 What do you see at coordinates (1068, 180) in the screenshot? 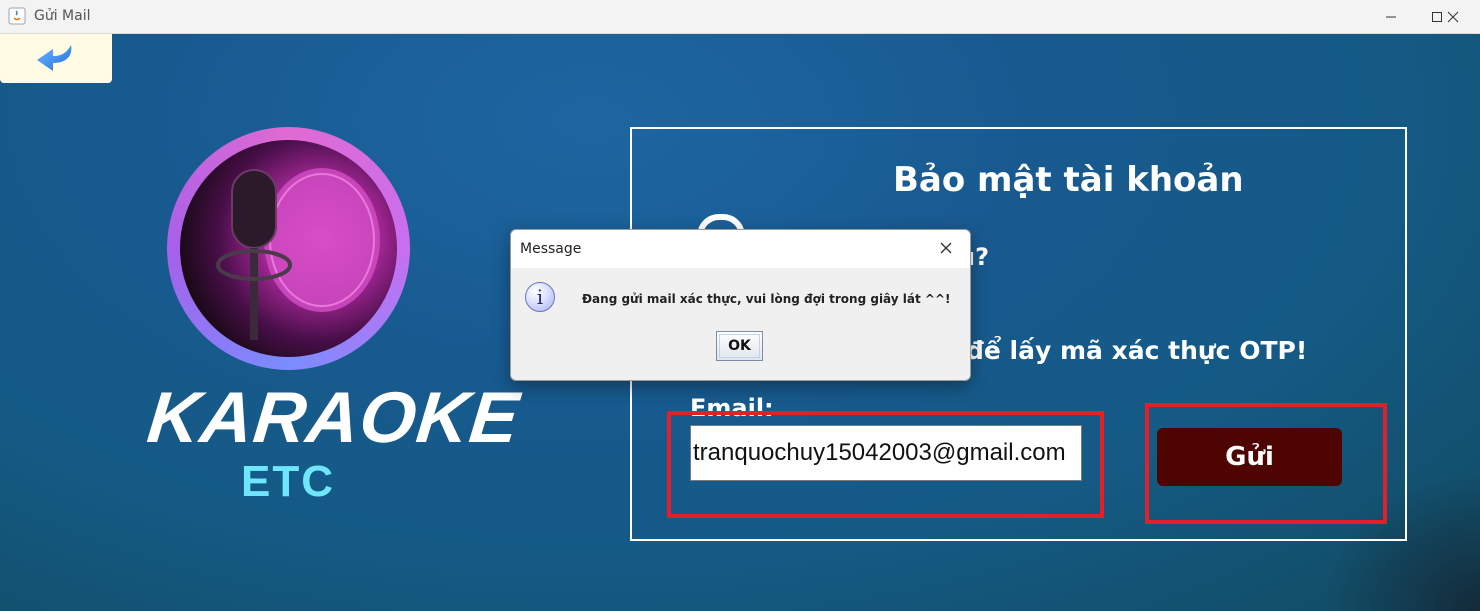
I see `panel-title: Bảo mật tài khoản` at bounding box center [1068, 180].